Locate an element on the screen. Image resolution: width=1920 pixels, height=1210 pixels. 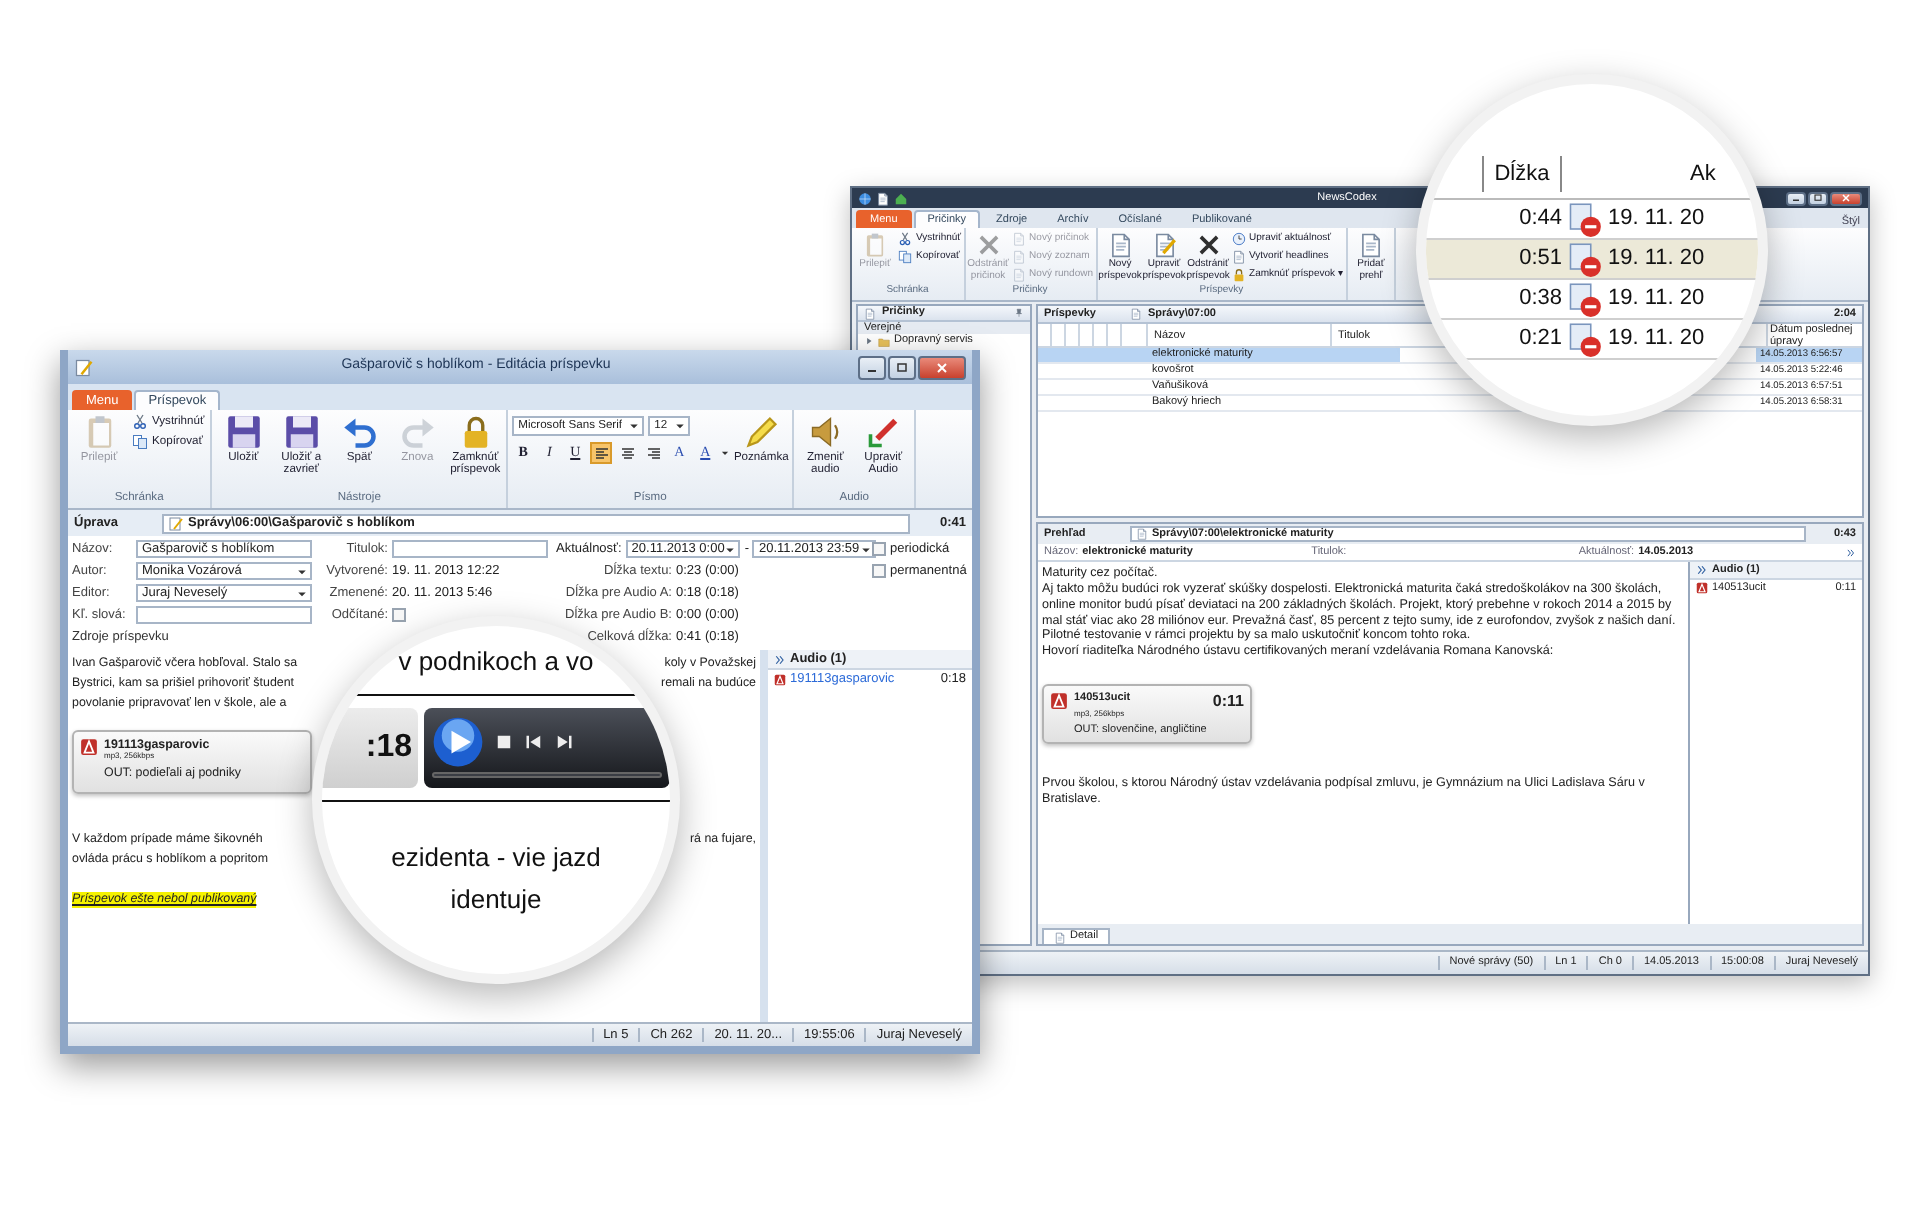
pen-icon is located at coordinates (883, 432).